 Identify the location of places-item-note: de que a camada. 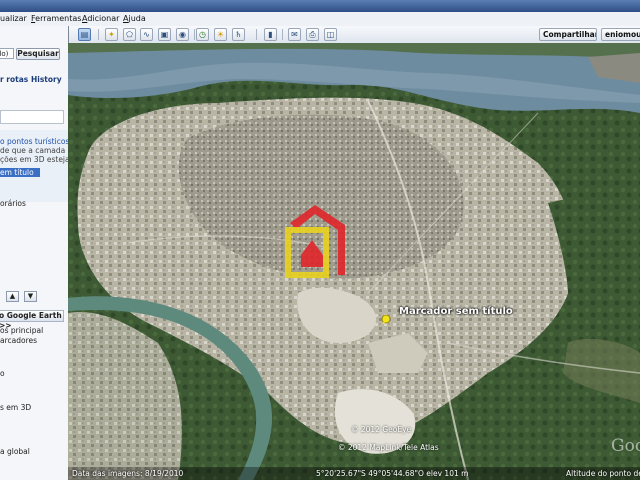
(33, 150).